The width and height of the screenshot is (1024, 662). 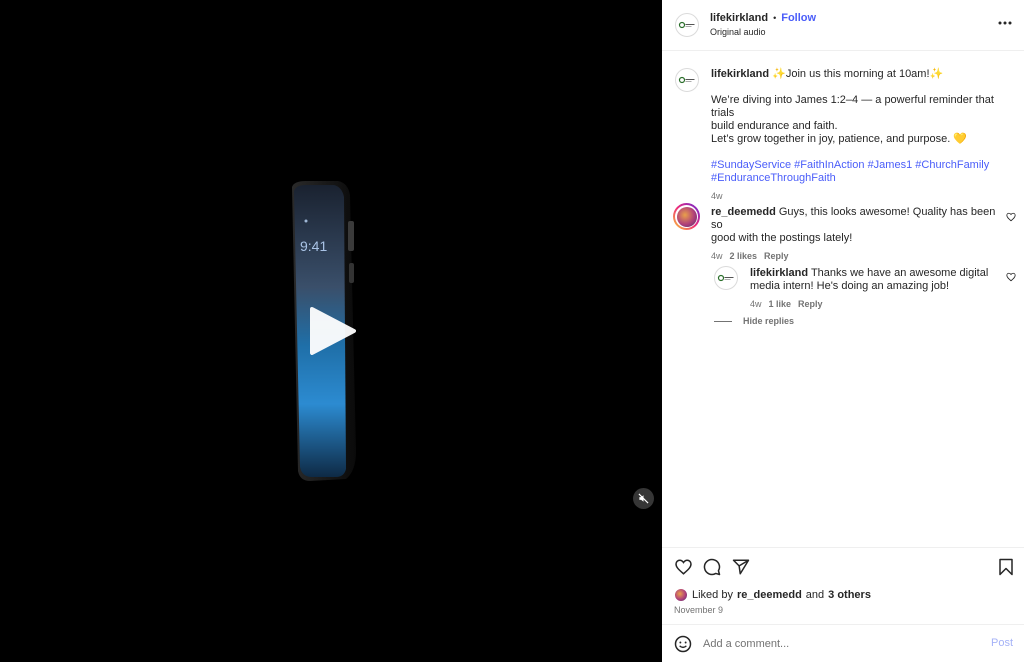 What do you see at coordinates (773, 178) in the screenshot?
I see `hashtag-link: #EnduranceThroughFaith` at bounding box center [773, 178].